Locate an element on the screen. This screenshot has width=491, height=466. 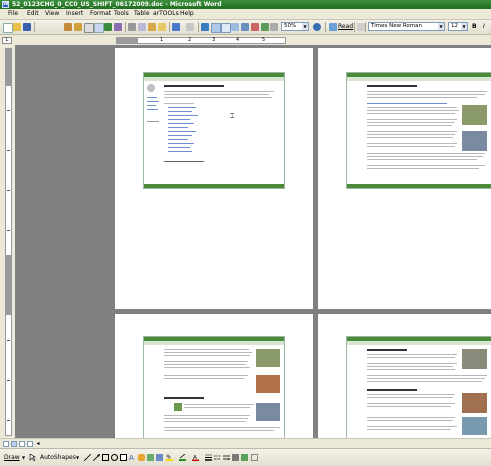
italic-button: I is located at coordinates (484, 27).